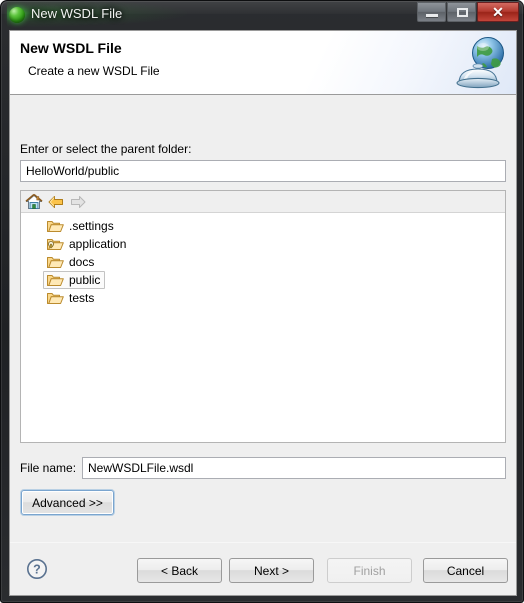 The image size is (524, 603). I want to click on tree-item-settings: .settings, so click(274, 226).